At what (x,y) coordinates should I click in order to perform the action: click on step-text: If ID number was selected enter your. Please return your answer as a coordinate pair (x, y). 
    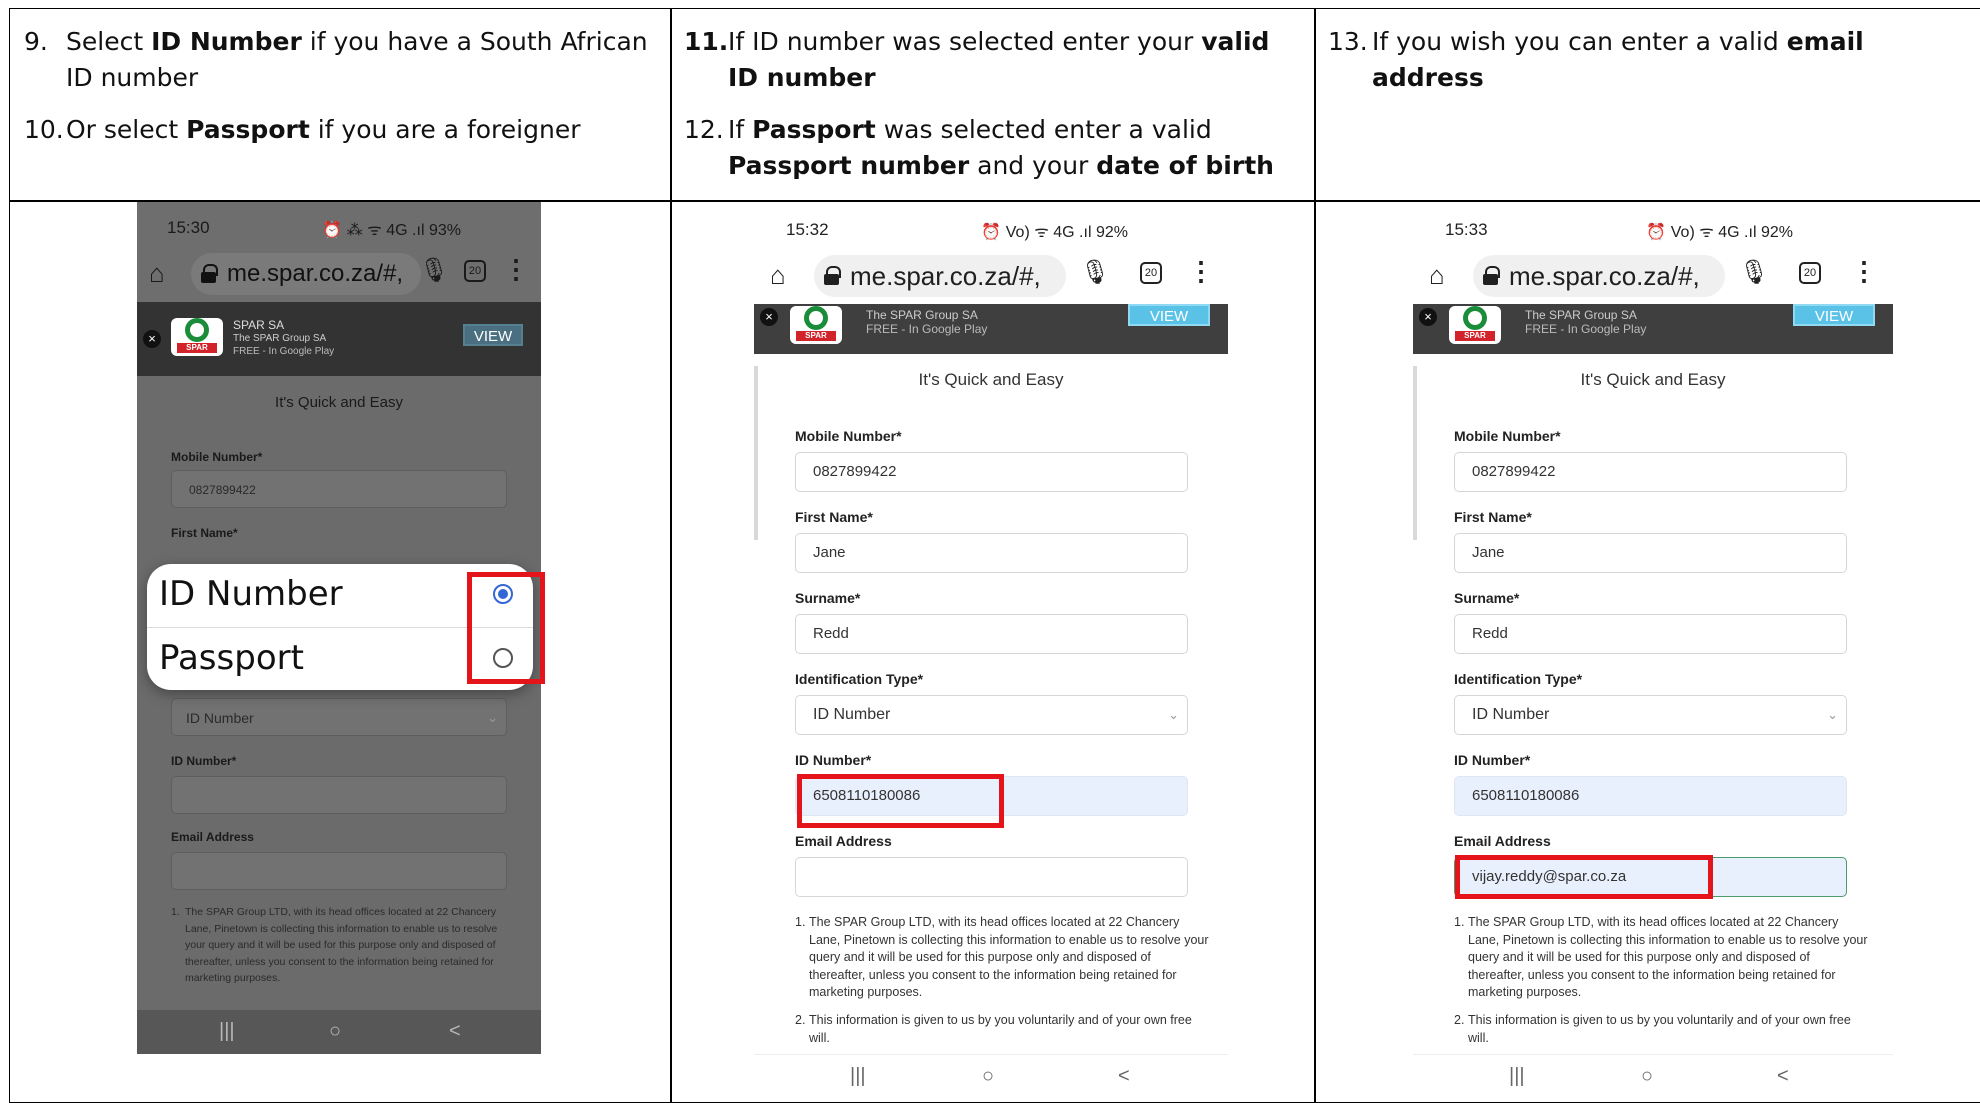
    Looking at the image, I should click on (965, 41).